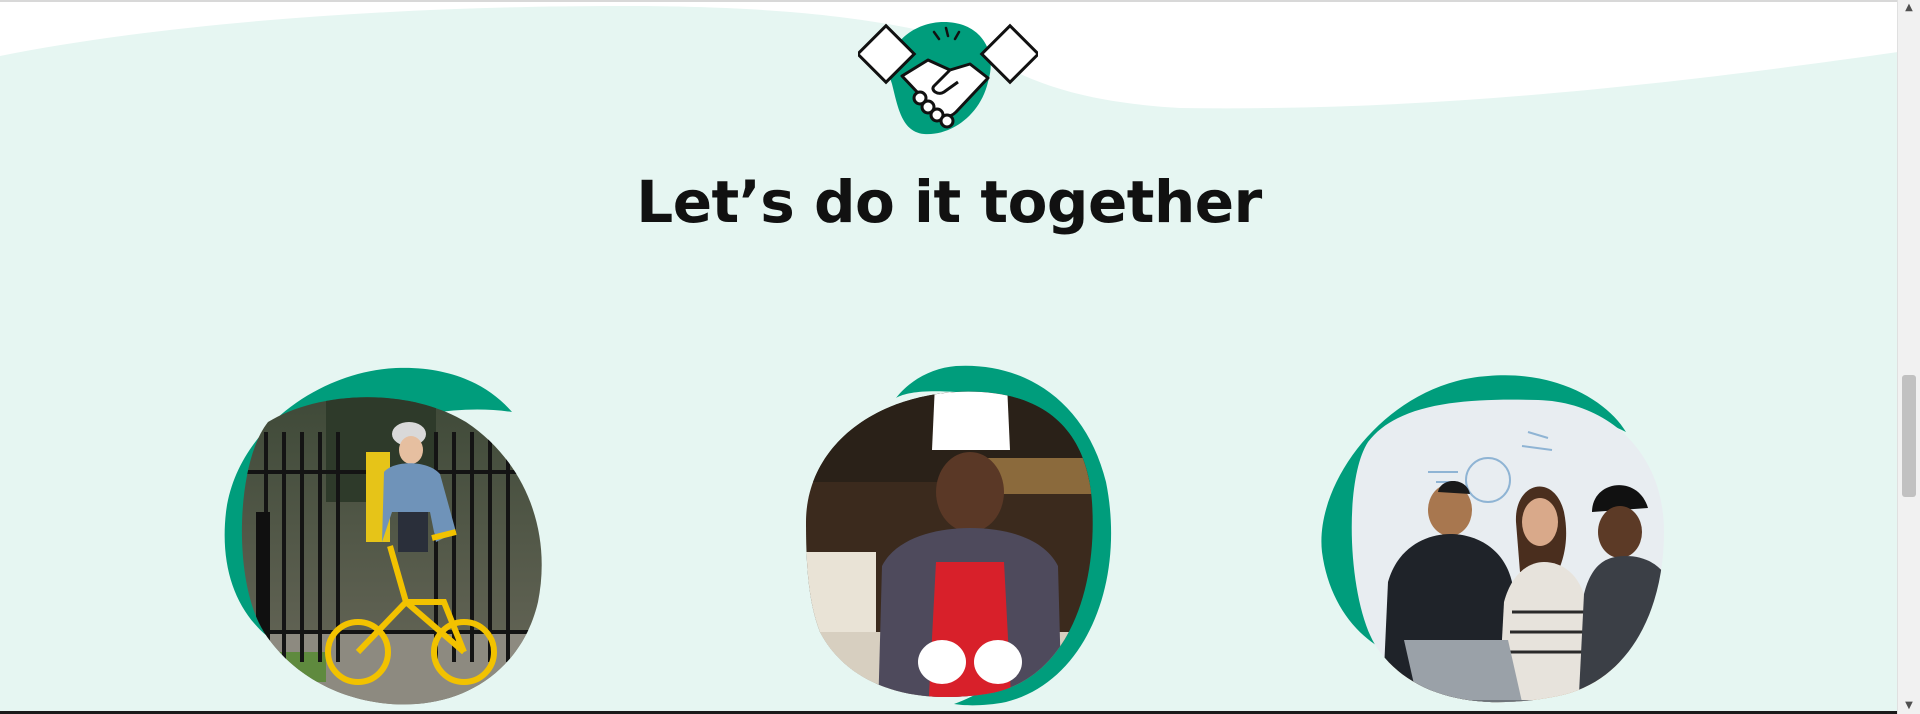  Describe the element at coordinates (1909, 706) in the screenshot. I see `scroll-down-arrow-icon: ▼` at that location.